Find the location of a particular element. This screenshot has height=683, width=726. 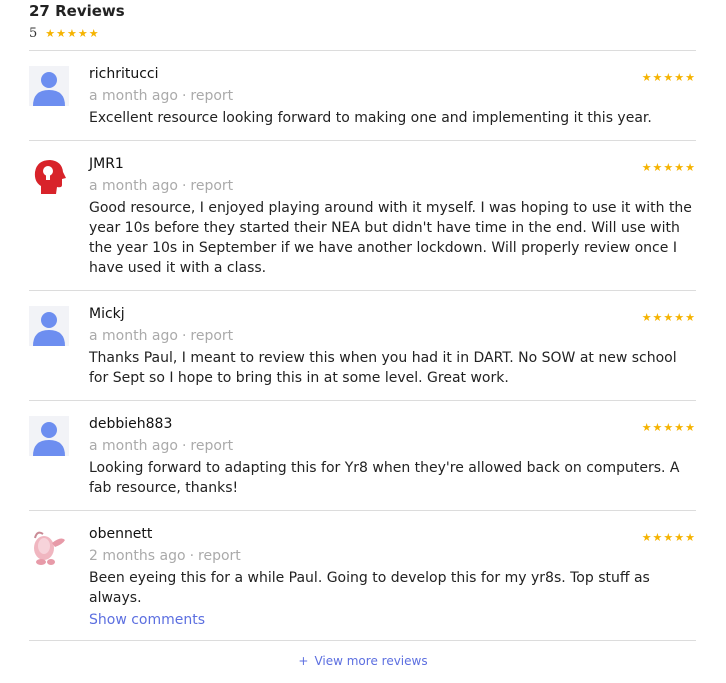

view-more-reviews-button: + View more reviews is located at coordinates (363, 661).